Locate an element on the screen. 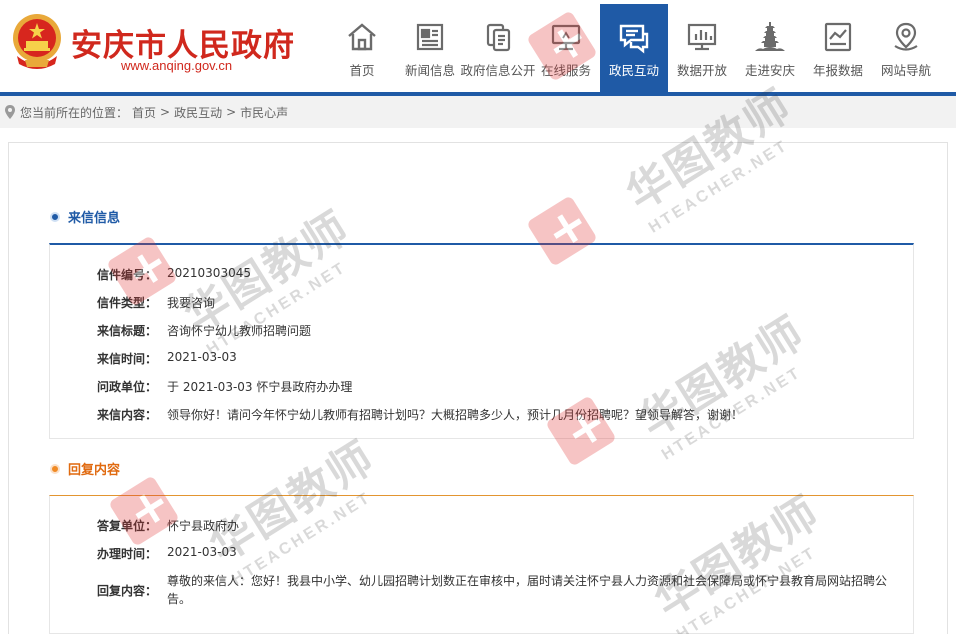 This screenshot has height=634, width=956. nav-item-gov-info: 政府信息公开 is located at coordinates (498, 48).